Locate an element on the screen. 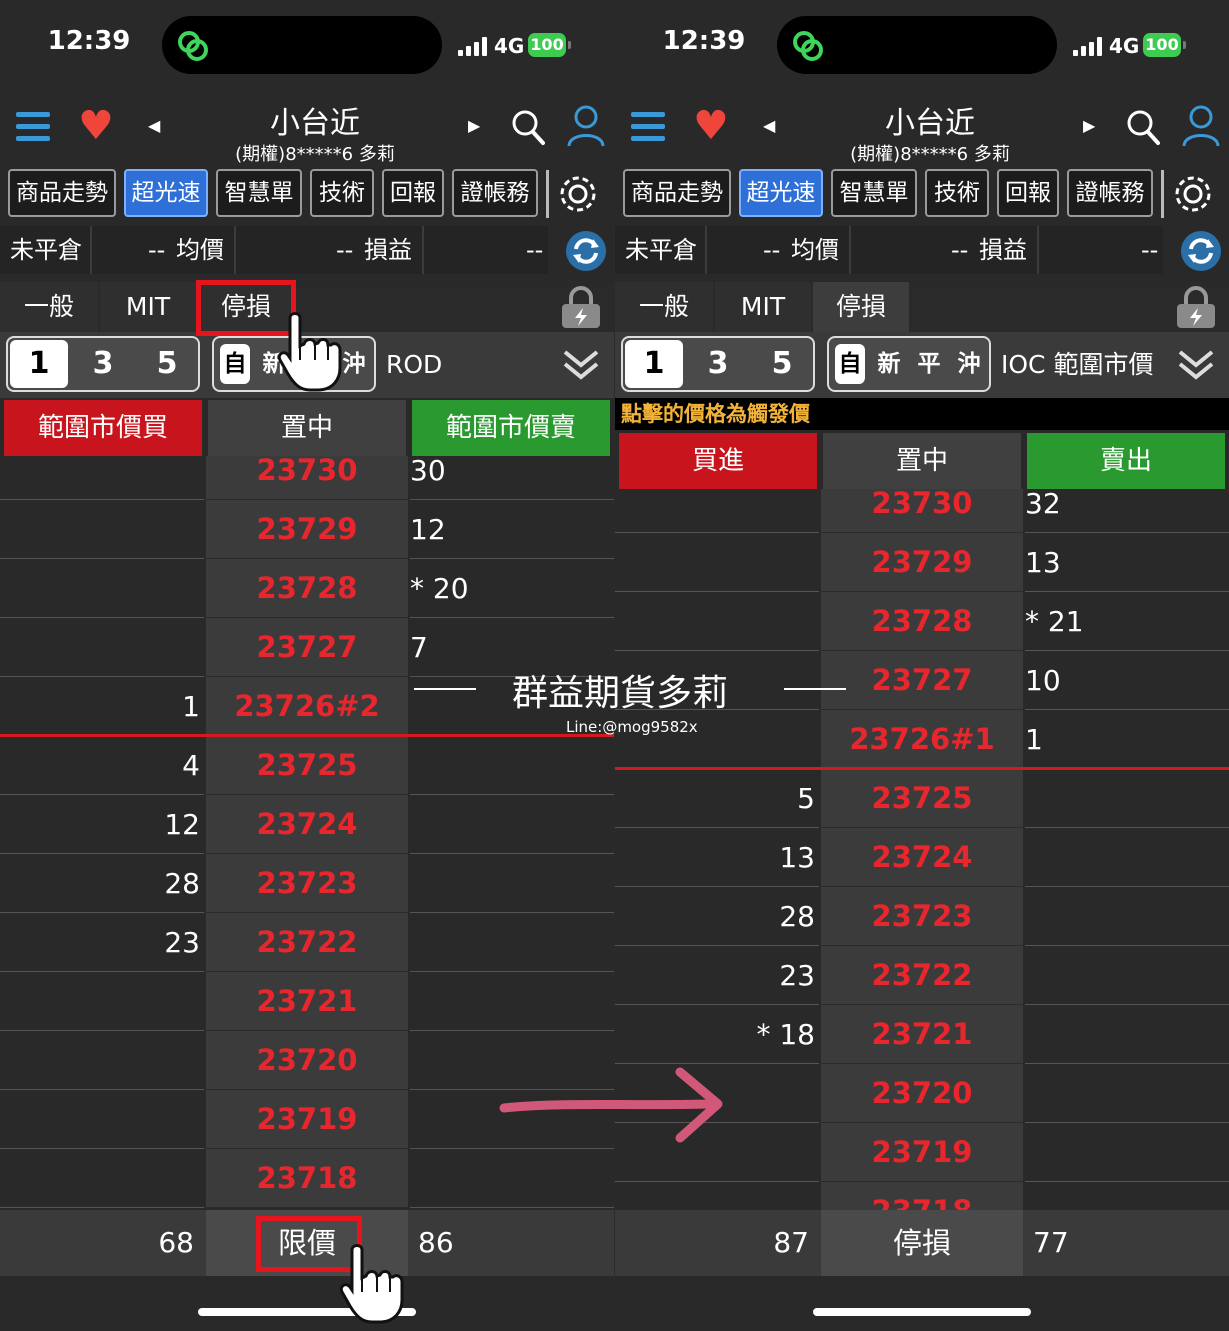 This screenshot has width=1229, height=1331. price-mode-button: 停損 is located at coordinates (922, 1243).